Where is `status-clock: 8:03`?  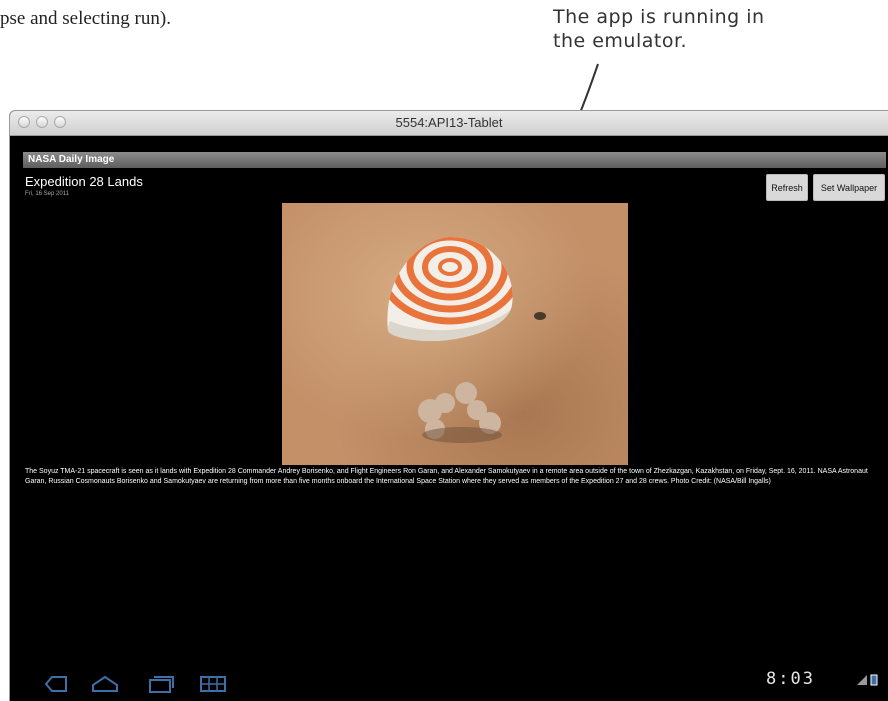 status-clock: 8:03 is located at coordinates (790, 679).